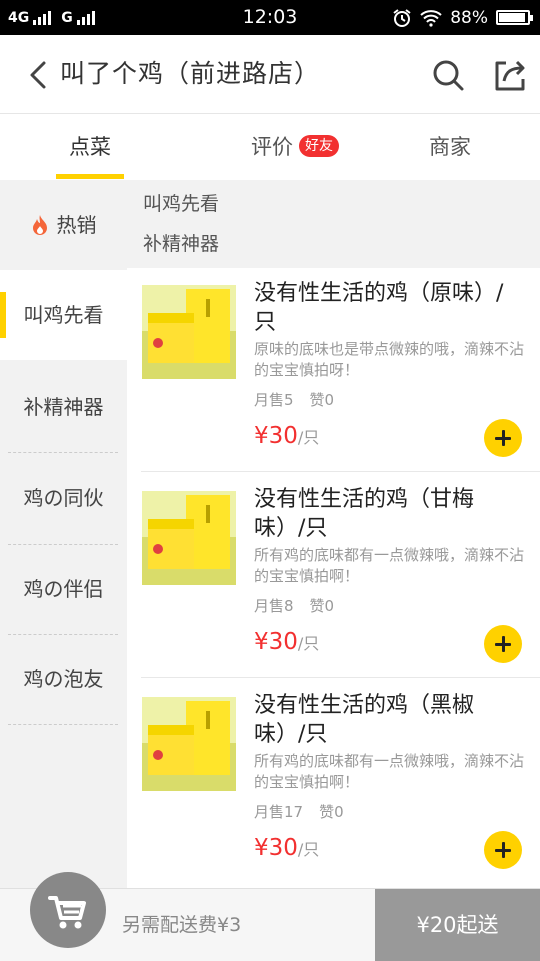 The height and width of the screenshot is (961, 540). Describe the element at coordinates (379, 308) in the screenshot. I see `product-name: 没有性生活的鸡（原味）/只` at that location.